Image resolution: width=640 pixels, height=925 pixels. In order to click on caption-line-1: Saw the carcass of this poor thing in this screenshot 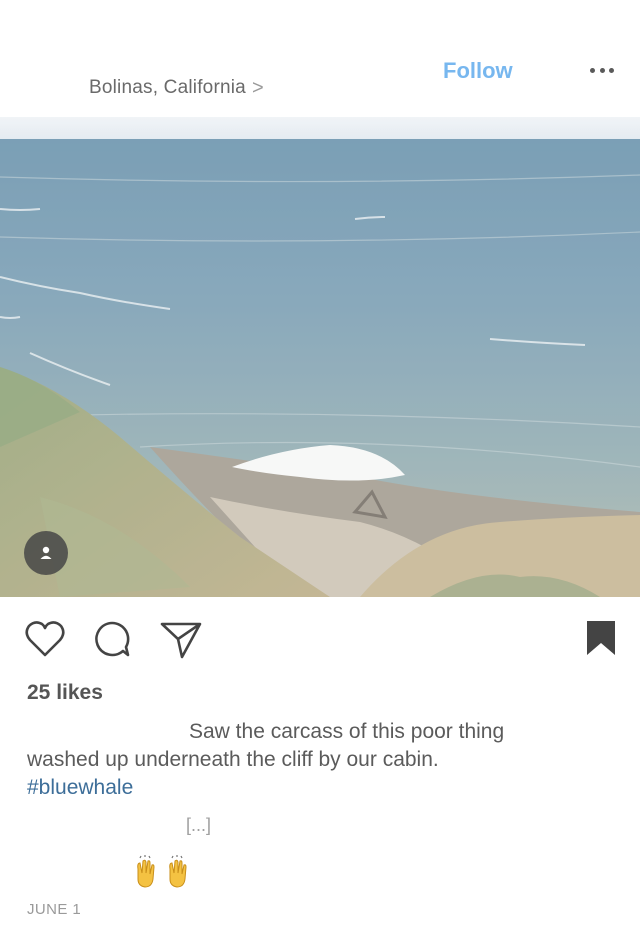, I will do `click(347, 731)`.